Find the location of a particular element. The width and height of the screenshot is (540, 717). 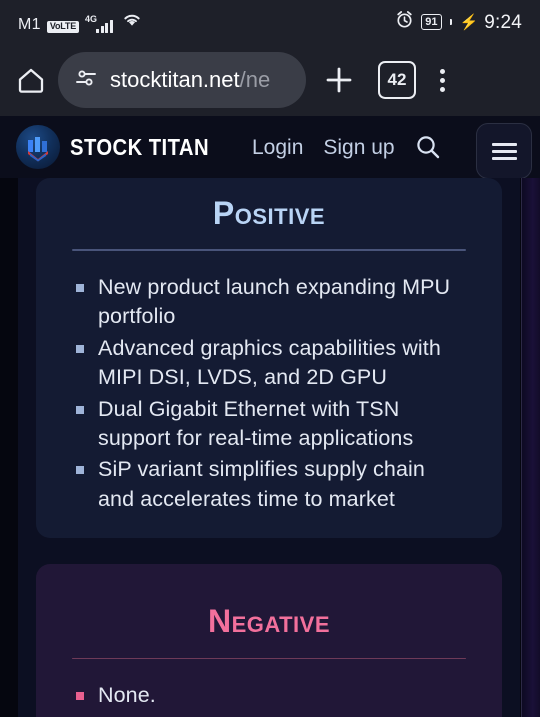

positive-title: Positive is located at coordinates (269, 213).